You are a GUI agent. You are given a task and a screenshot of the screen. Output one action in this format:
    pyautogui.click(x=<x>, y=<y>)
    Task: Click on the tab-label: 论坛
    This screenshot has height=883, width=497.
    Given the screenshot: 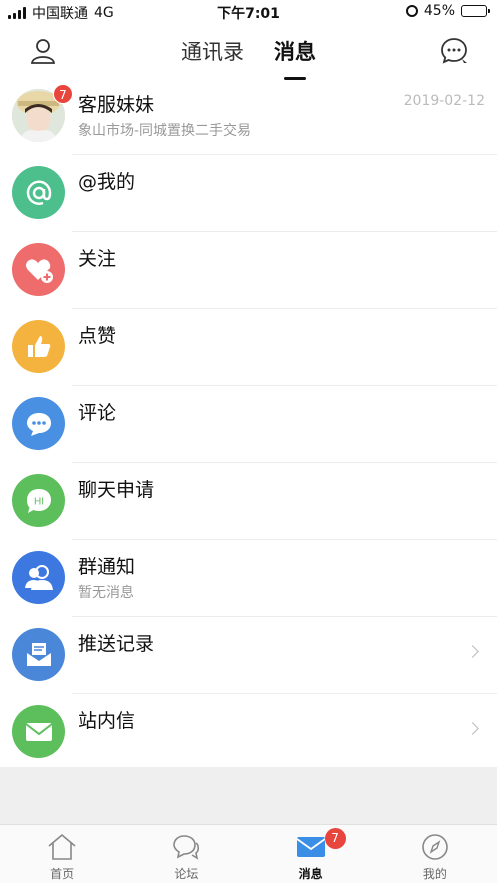 What is the action you would take?
    pyautogui.click(x=186, y=874)
    